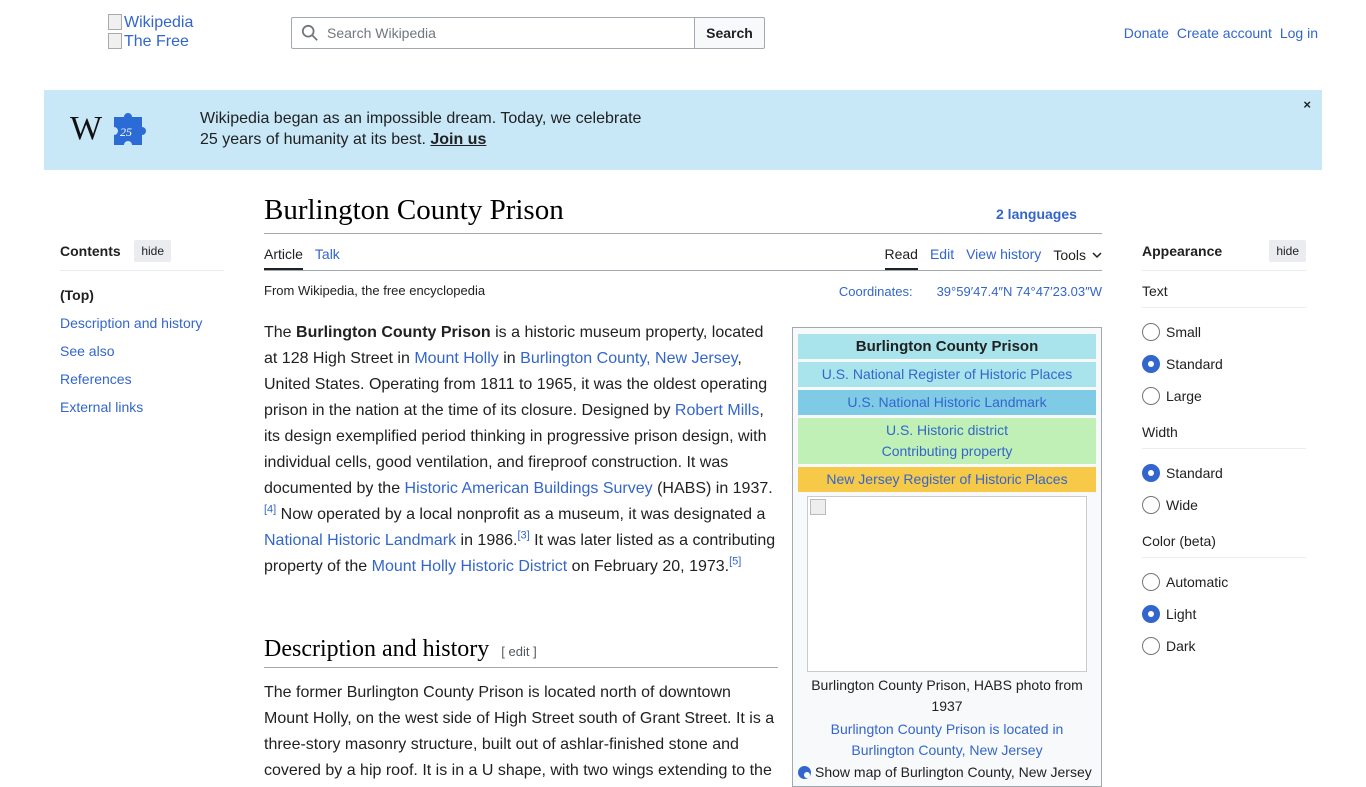  What do you see at coordinates (1184, 396) in the screenshot?
I see `option-label: Large` at bounding box center [1184, 396].